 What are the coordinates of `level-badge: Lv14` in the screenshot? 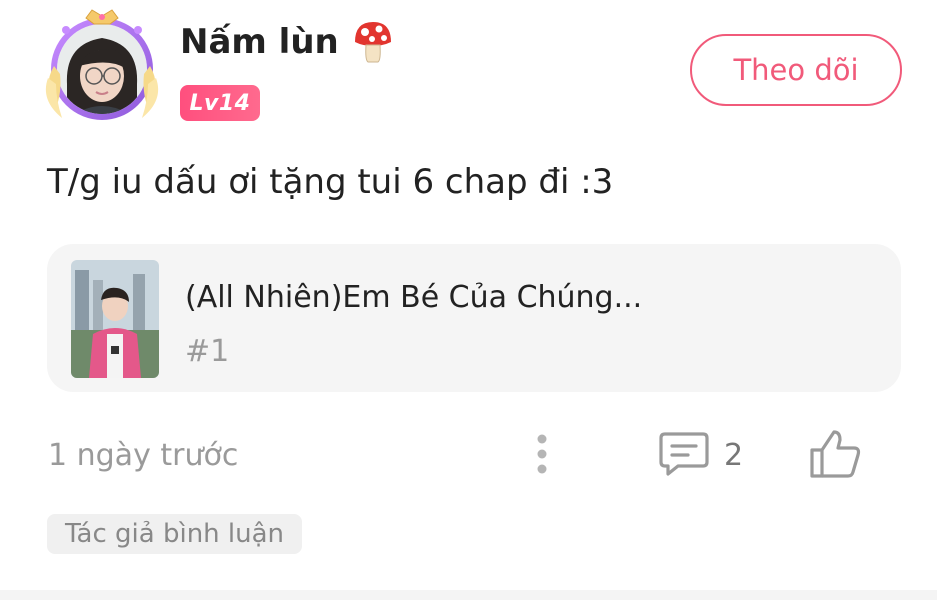 It's located at (220, 103).